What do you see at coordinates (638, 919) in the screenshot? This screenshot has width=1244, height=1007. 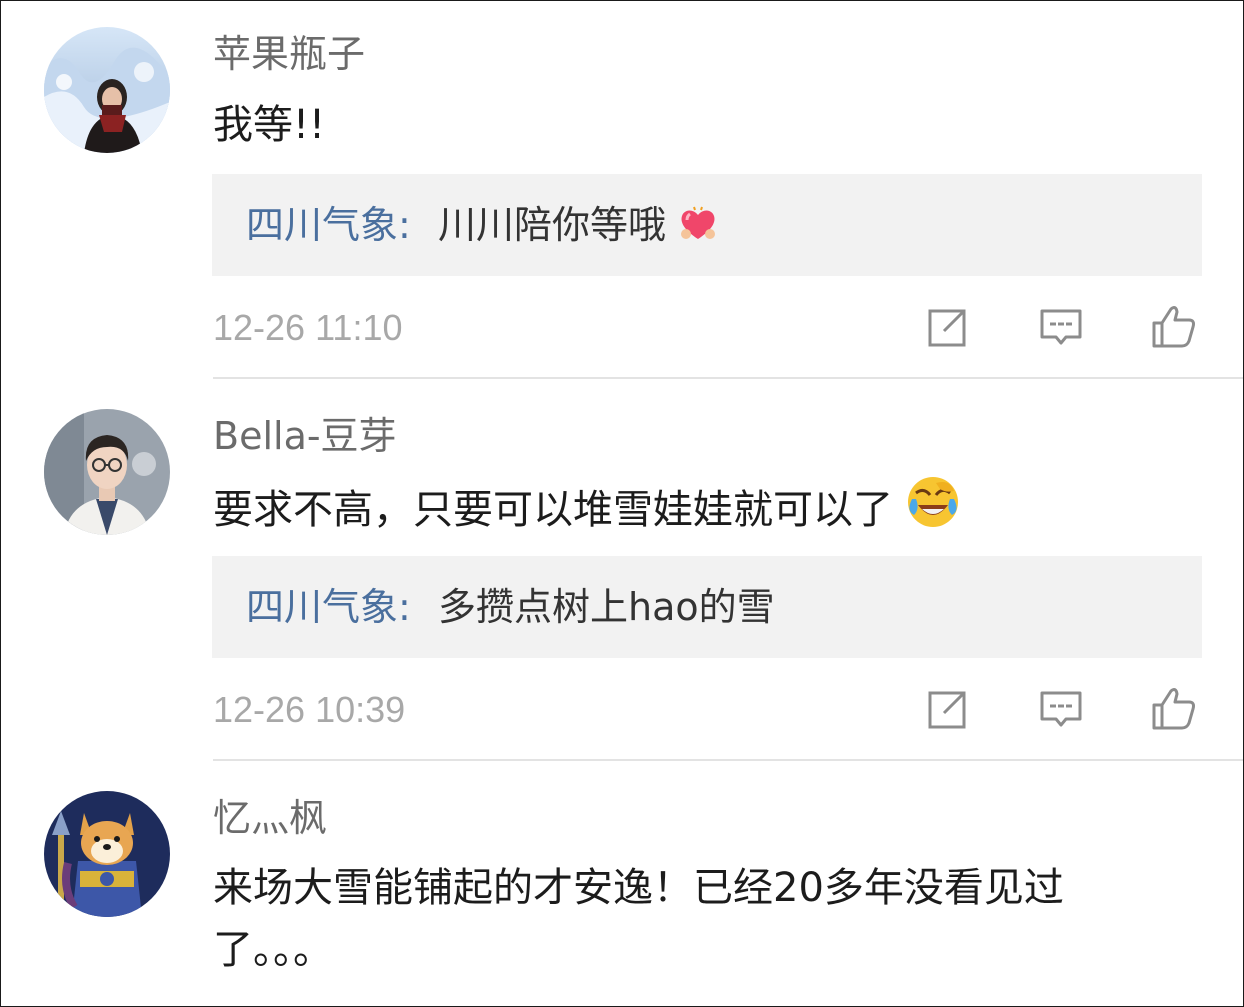 I see `comment-text: 来场大雪能铺起的才安逸！已经20多年没看见过了。。。` at bounding box center [638, 919].